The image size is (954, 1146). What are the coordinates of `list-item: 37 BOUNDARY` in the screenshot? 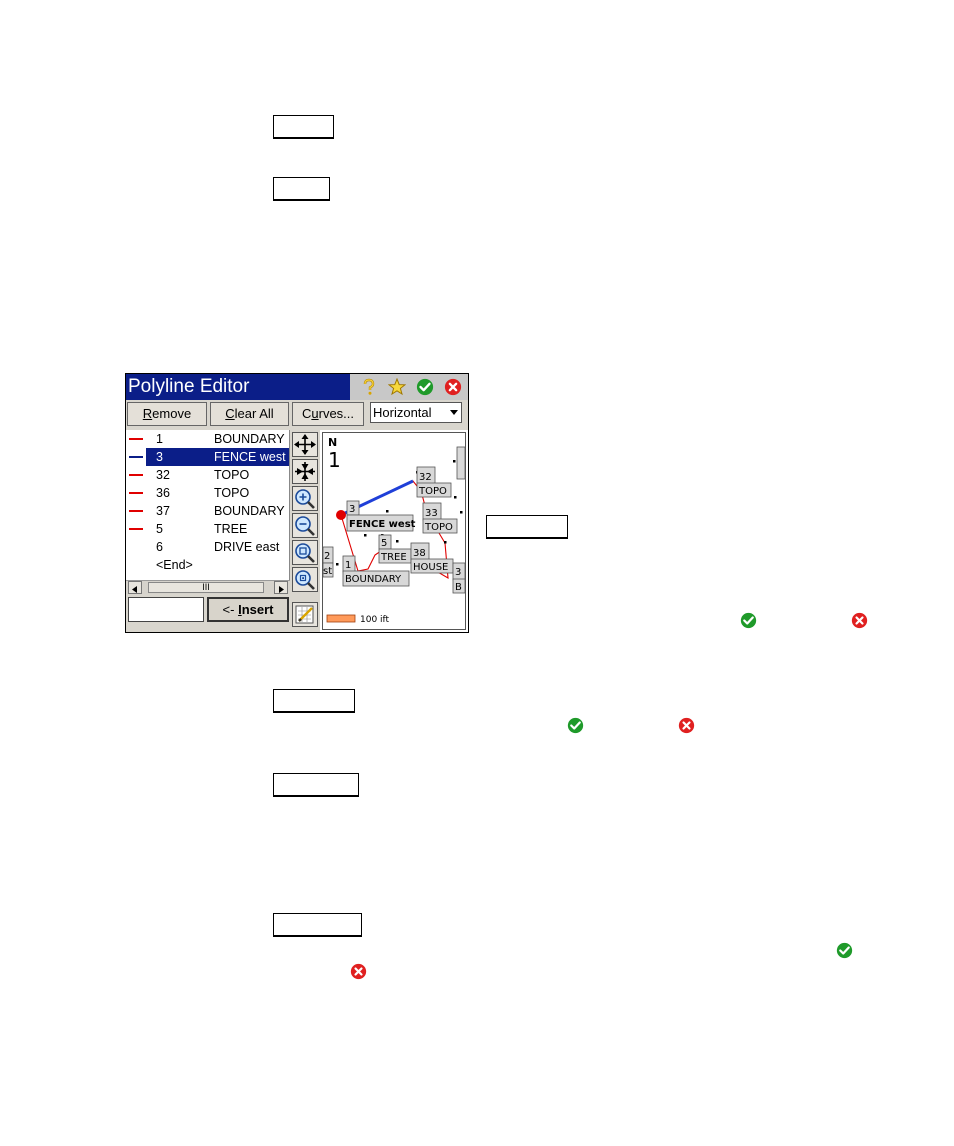 It's located at (207, 511).